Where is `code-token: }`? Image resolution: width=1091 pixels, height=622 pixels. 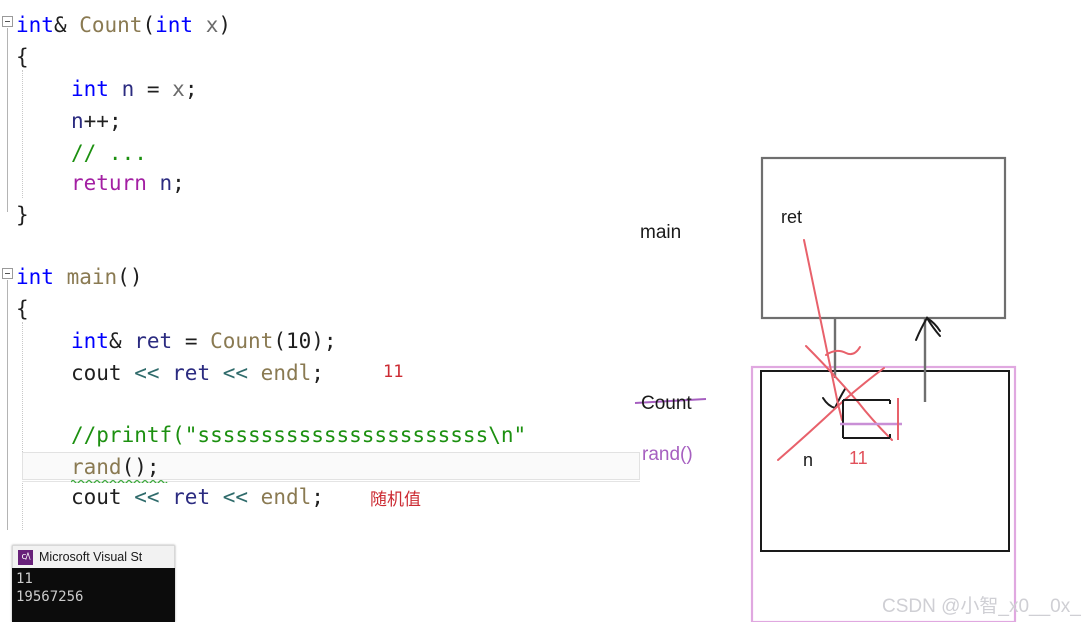 code-token: } is located at coordinates (22, 215).